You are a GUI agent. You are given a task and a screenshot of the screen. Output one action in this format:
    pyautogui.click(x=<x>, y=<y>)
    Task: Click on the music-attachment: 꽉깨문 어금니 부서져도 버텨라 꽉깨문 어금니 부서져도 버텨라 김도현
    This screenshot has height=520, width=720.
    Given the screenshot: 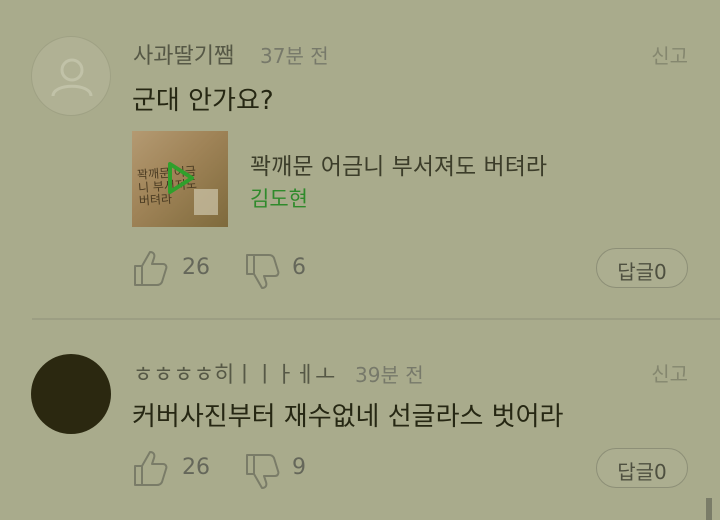 What is the action you would take?
    pyautogui.click(x=402, y=179)
    